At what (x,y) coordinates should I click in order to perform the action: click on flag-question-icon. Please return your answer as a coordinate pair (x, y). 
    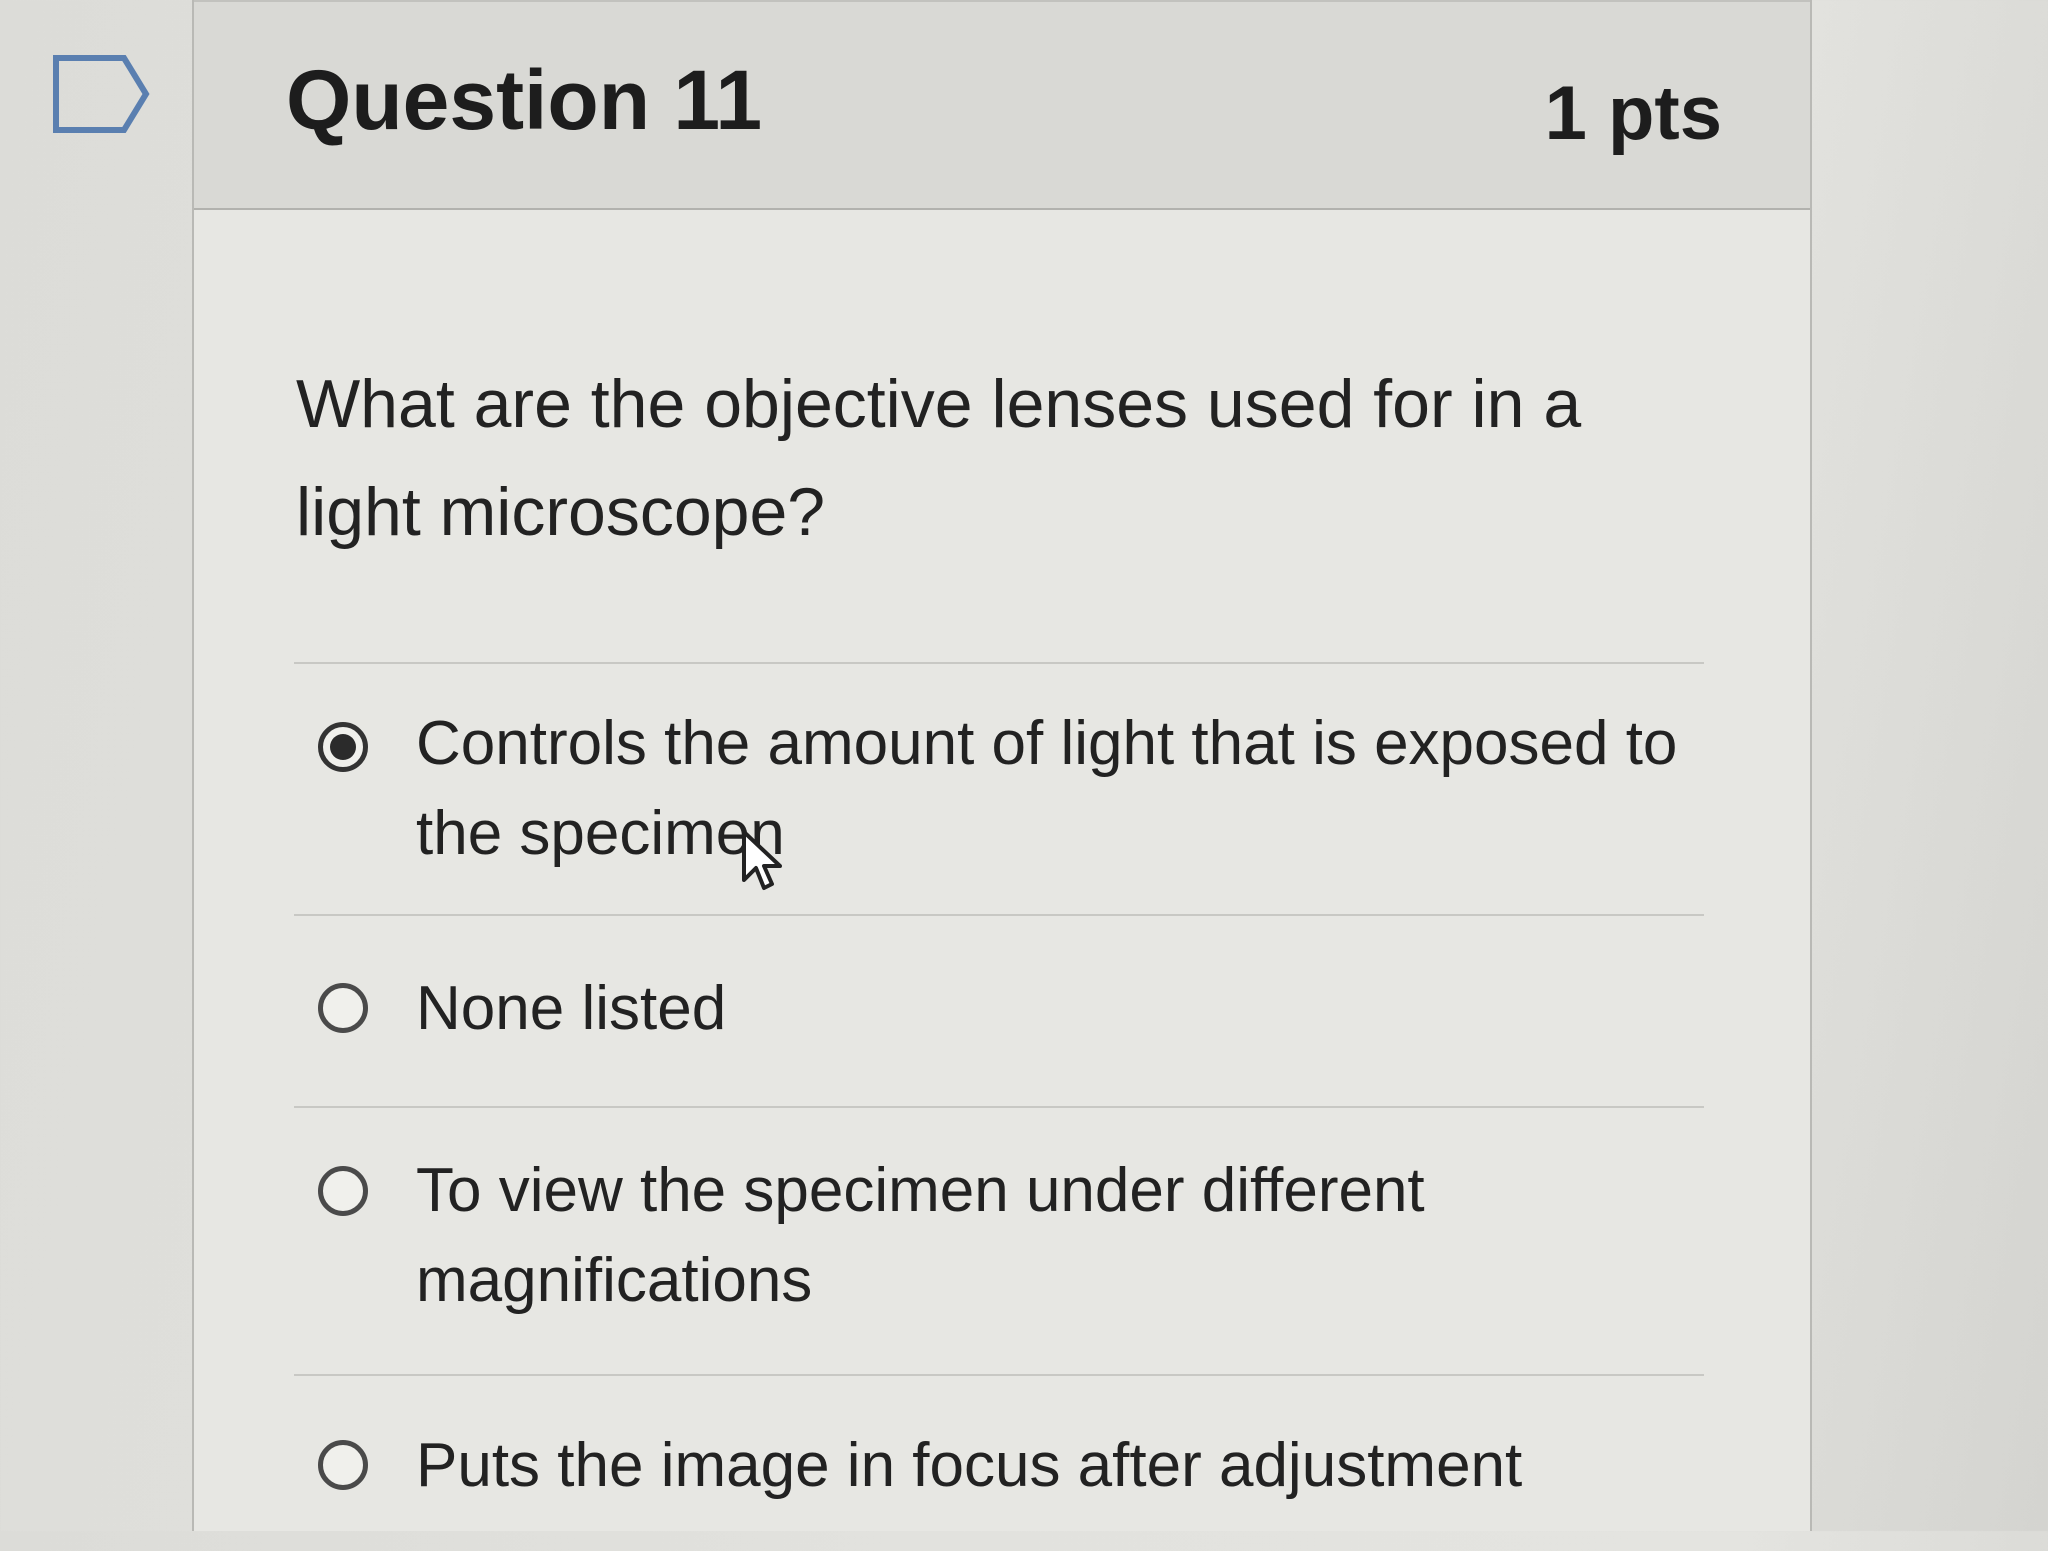
    Looking at the image, I should click on (102, 94).